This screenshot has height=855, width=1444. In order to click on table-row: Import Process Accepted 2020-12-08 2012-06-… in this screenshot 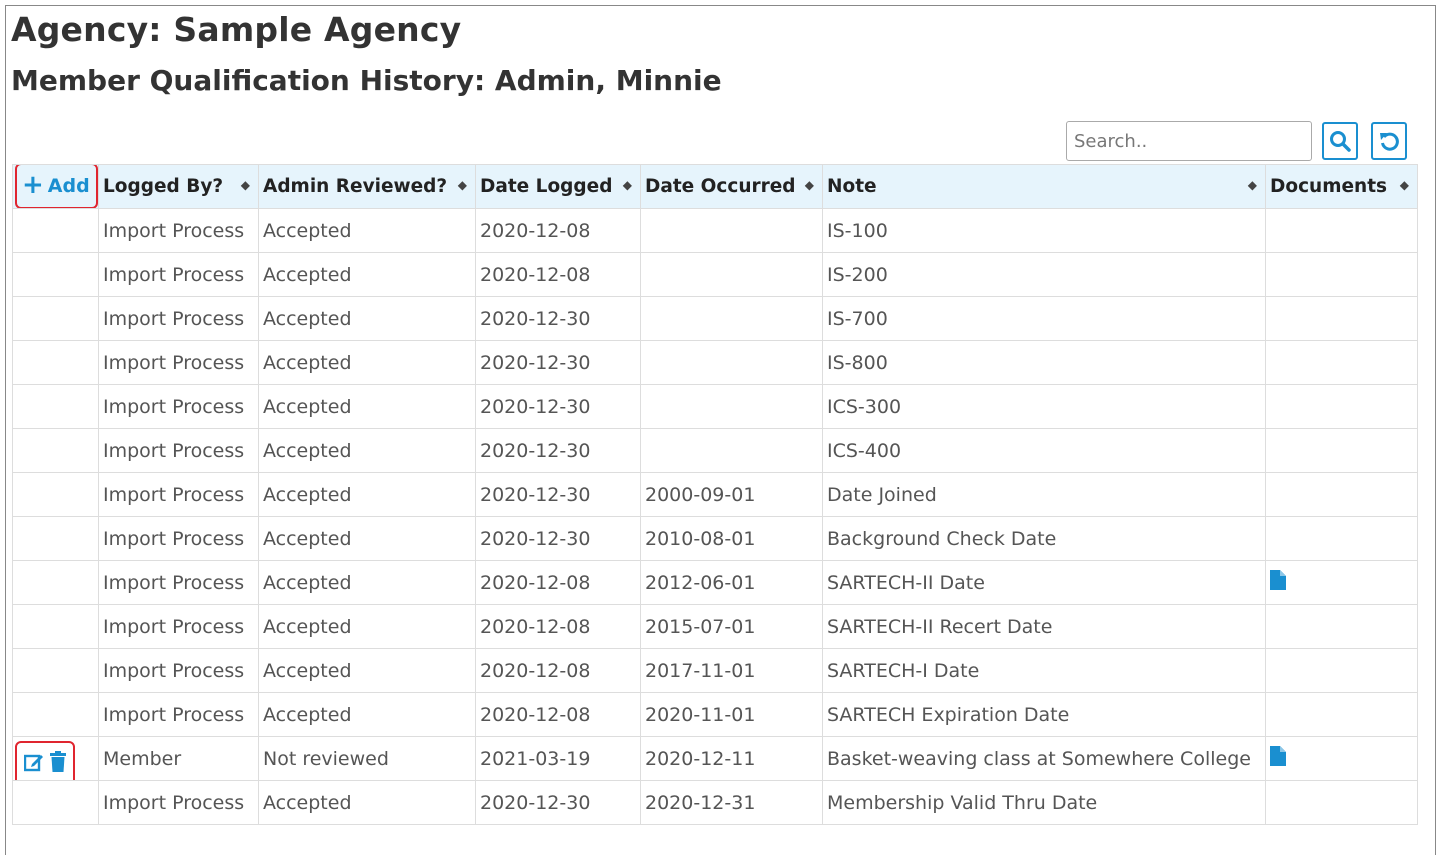, I will do `click(715, 582)`.